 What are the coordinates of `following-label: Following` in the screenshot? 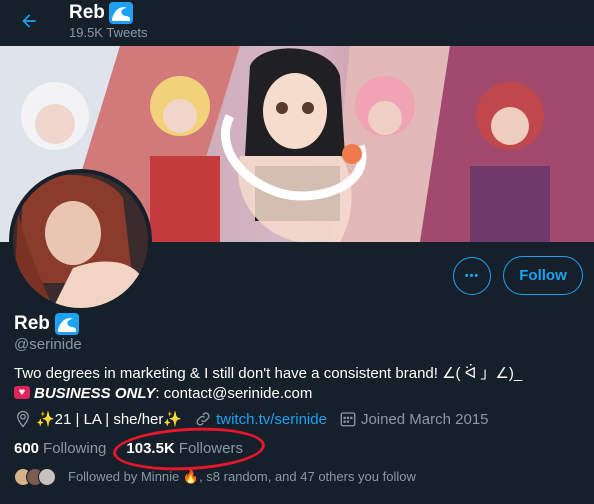 It's located at (75, 448).